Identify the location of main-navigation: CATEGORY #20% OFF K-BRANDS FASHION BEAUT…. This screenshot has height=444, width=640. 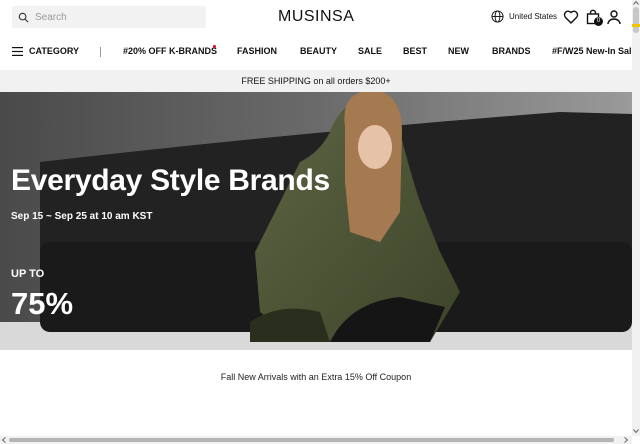
(316, 51).